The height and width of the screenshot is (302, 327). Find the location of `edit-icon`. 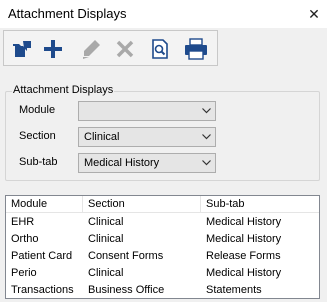

edit-icon is located at coordinates (91, 49).